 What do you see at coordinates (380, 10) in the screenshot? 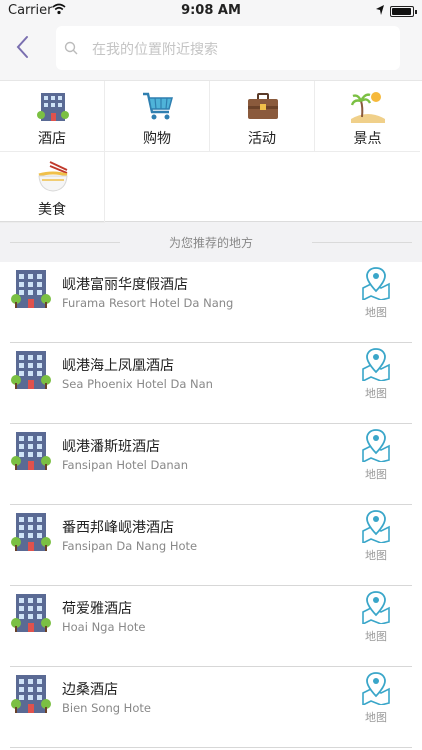
I see `location-arrow-icon` at bounding box center [380, 10].